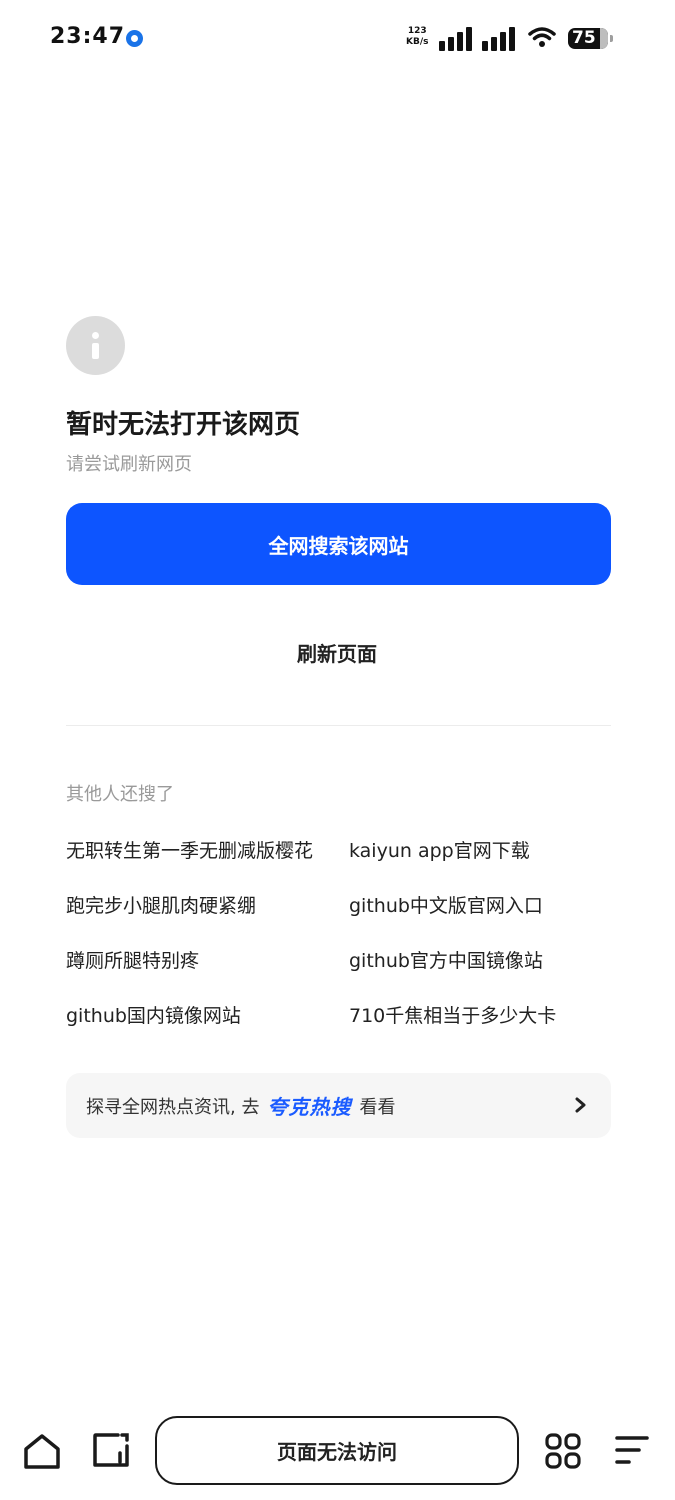 This screenshot has width=675, height=1500. What do you see at coordinates (95, 345) in the screenshot?
I see `info-icon` at bounding box center [95, 345].